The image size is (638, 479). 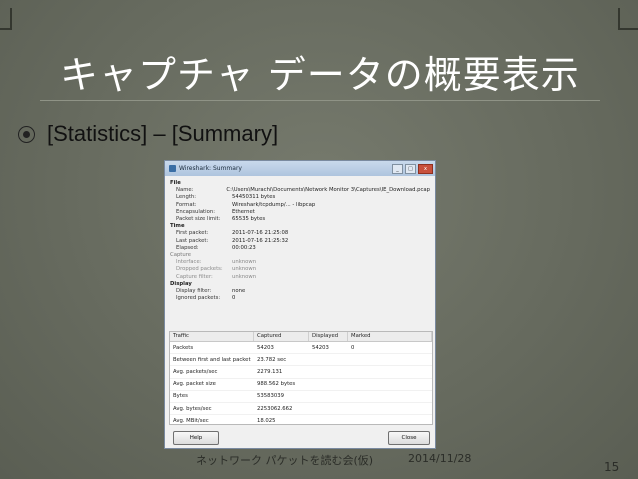 What do you see at coordinates (172, 168) in the screenshot?
I see `wireshark-app-icon` at bounding box center [172, 168].